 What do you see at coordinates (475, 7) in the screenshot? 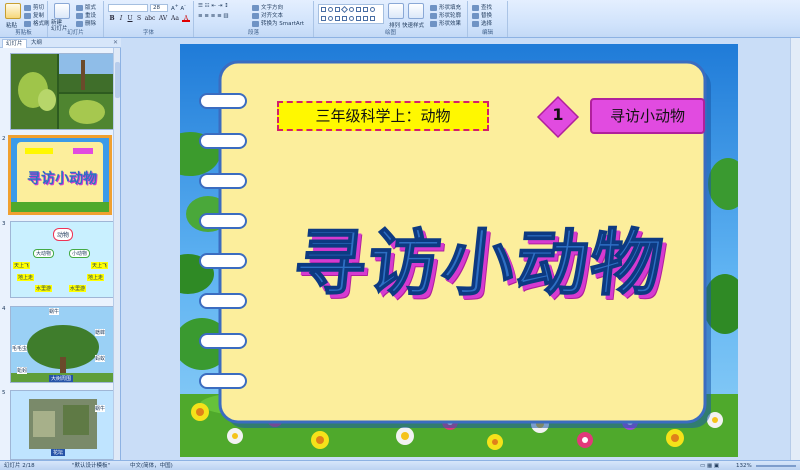
I see `binoculars-icon` at bounding box center [475, 7].